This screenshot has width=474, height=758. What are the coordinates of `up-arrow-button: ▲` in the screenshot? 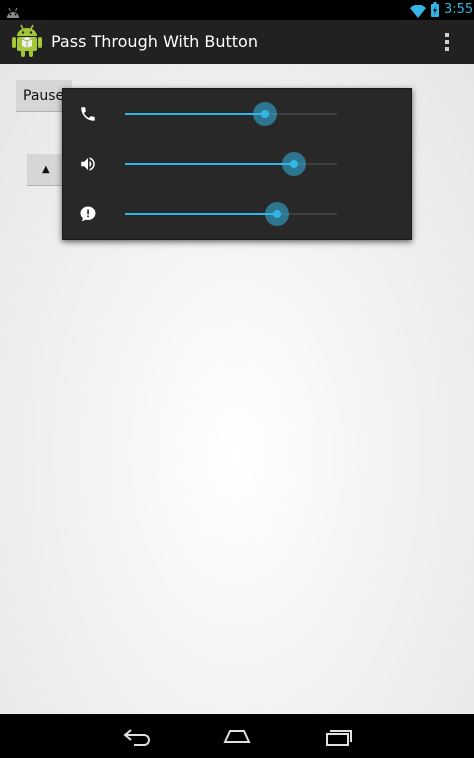 It's located at (45, 170).